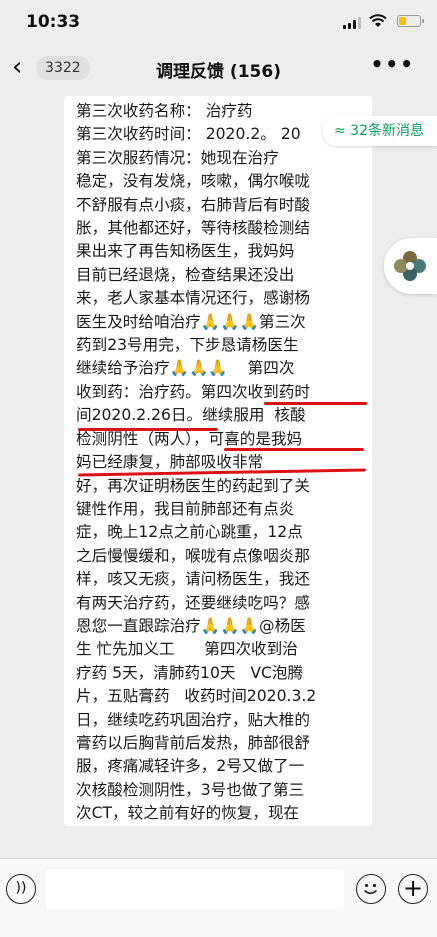  Describe the element at coordinates (371, 889) in the screenshot. I see `emoji-icon` at that location.